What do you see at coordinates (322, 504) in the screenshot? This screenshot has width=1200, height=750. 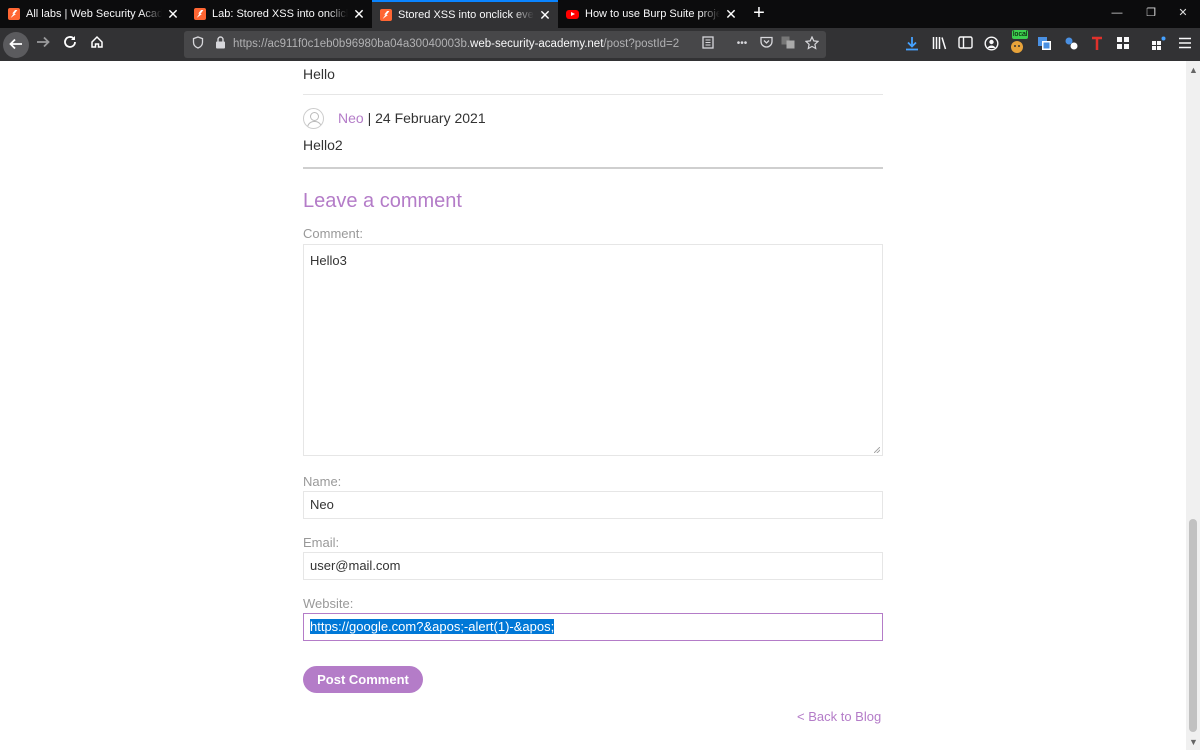 I see `name-input-value: Neo` at bounding box center [322, 504].